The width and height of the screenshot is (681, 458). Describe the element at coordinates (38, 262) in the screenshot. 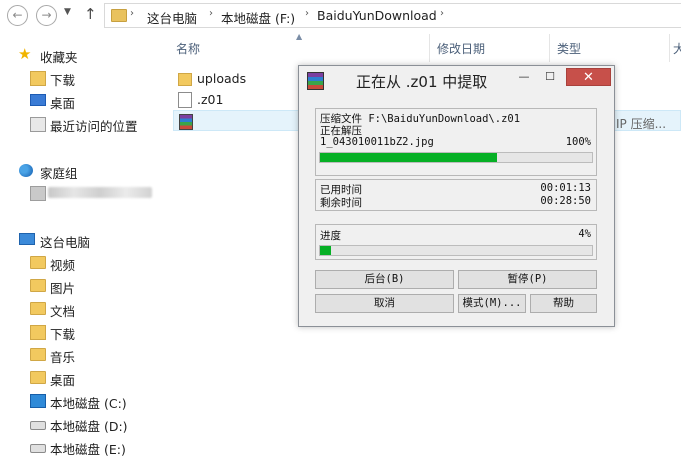

I see `videos-folder-icon` at that location.